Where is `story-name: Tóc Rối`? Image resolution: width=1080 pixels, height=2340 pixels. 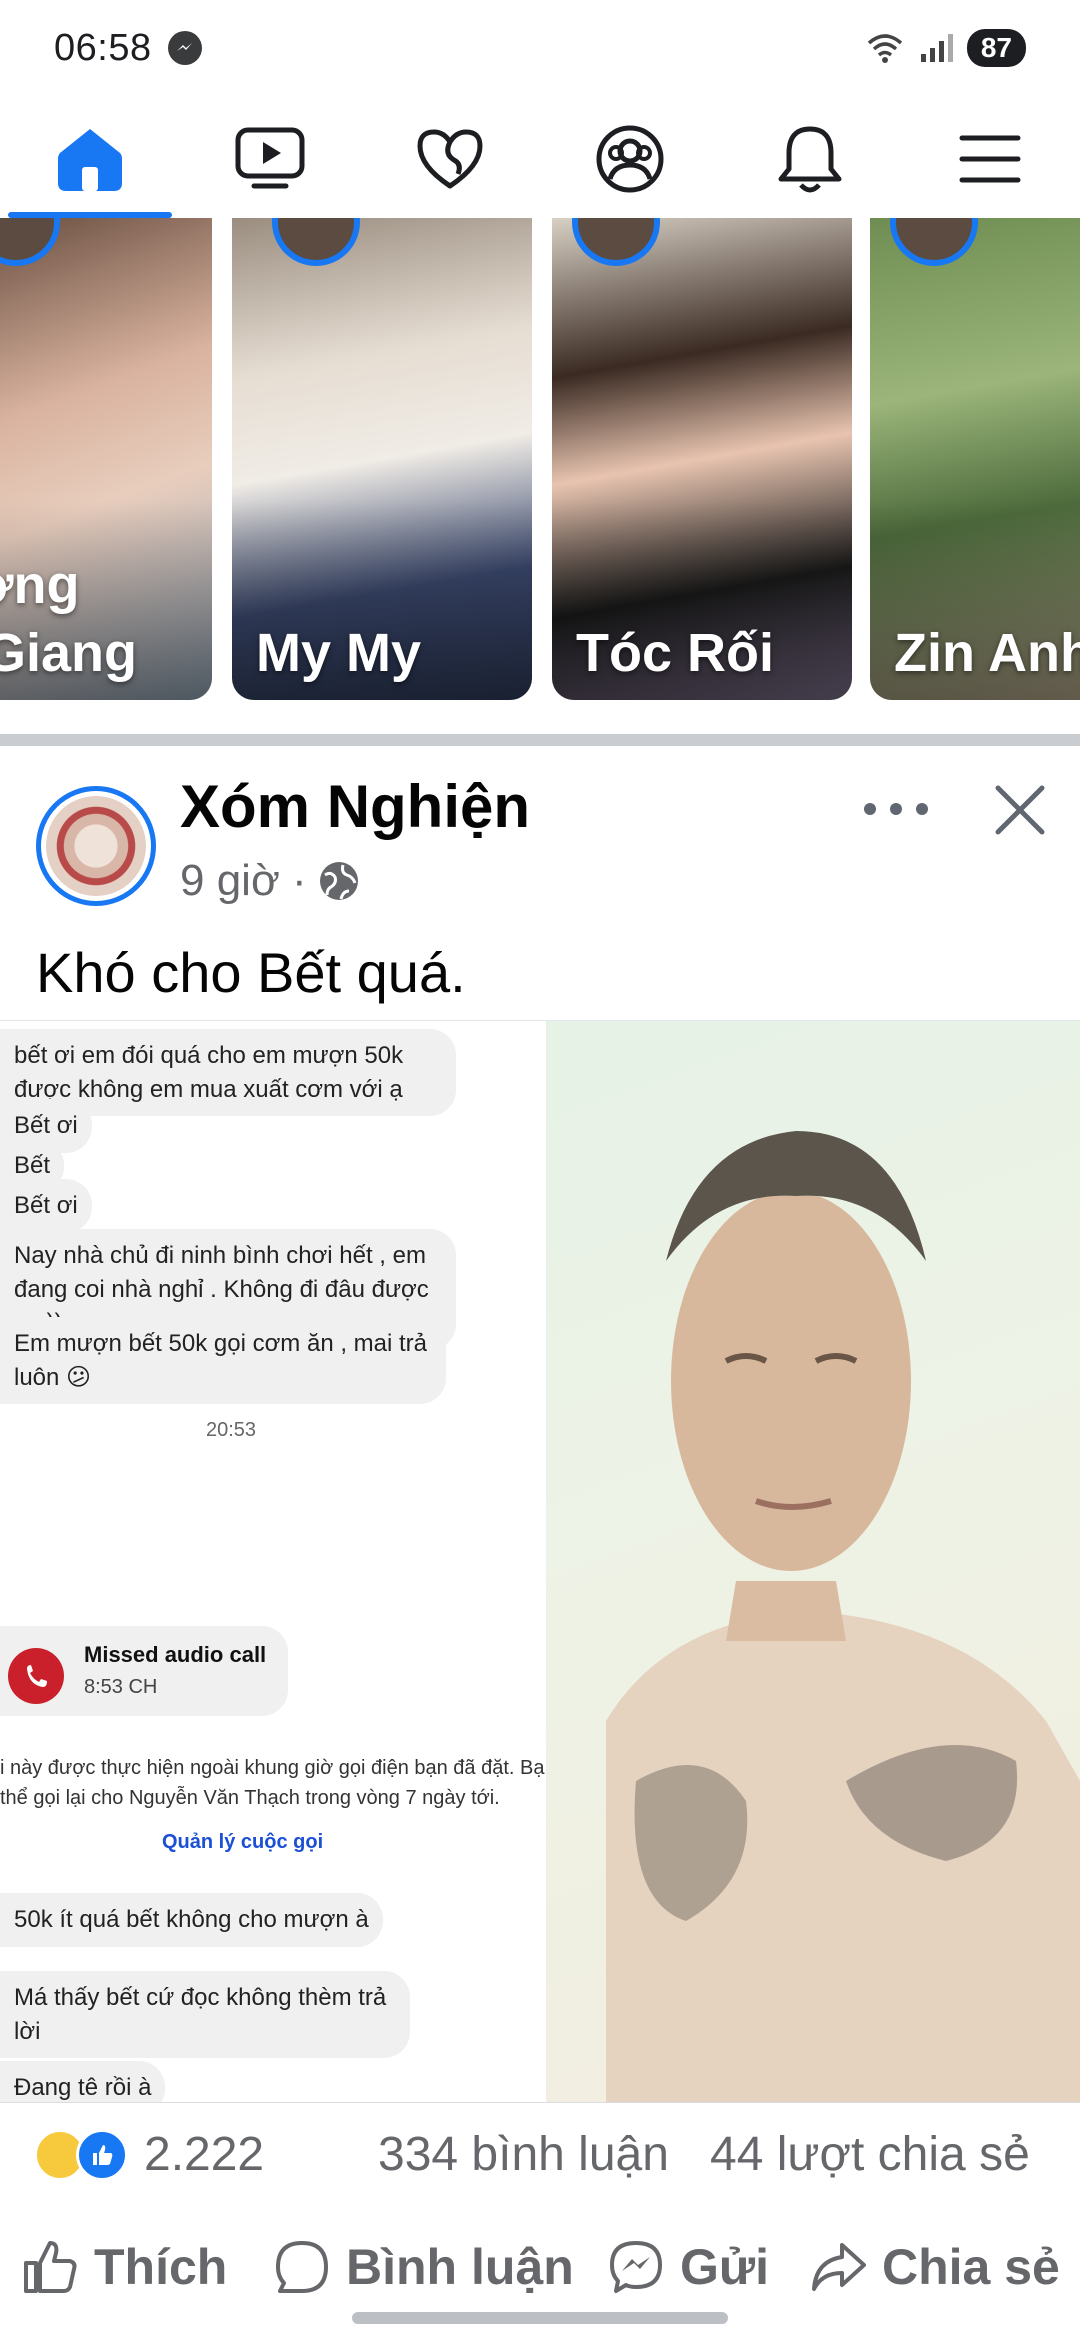 story-name: Tóc Rối is located at coordinates (675, 653).